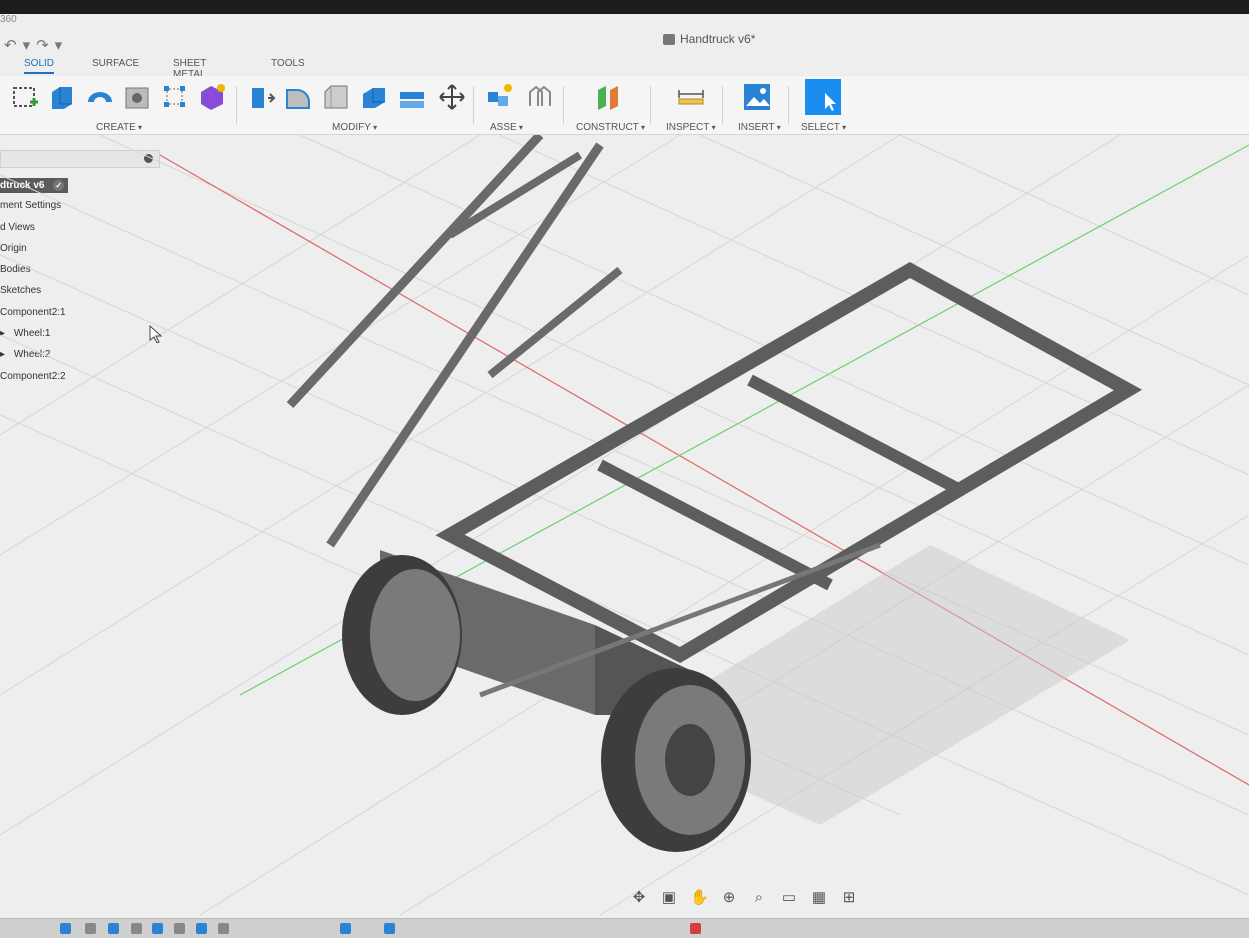 This screenshot has height=938, width=1249. What do you see at coordinates (718, 39) in the screenshot?
I see `document-title-text: Handtruck v6*` at bounding box center [718, 39].